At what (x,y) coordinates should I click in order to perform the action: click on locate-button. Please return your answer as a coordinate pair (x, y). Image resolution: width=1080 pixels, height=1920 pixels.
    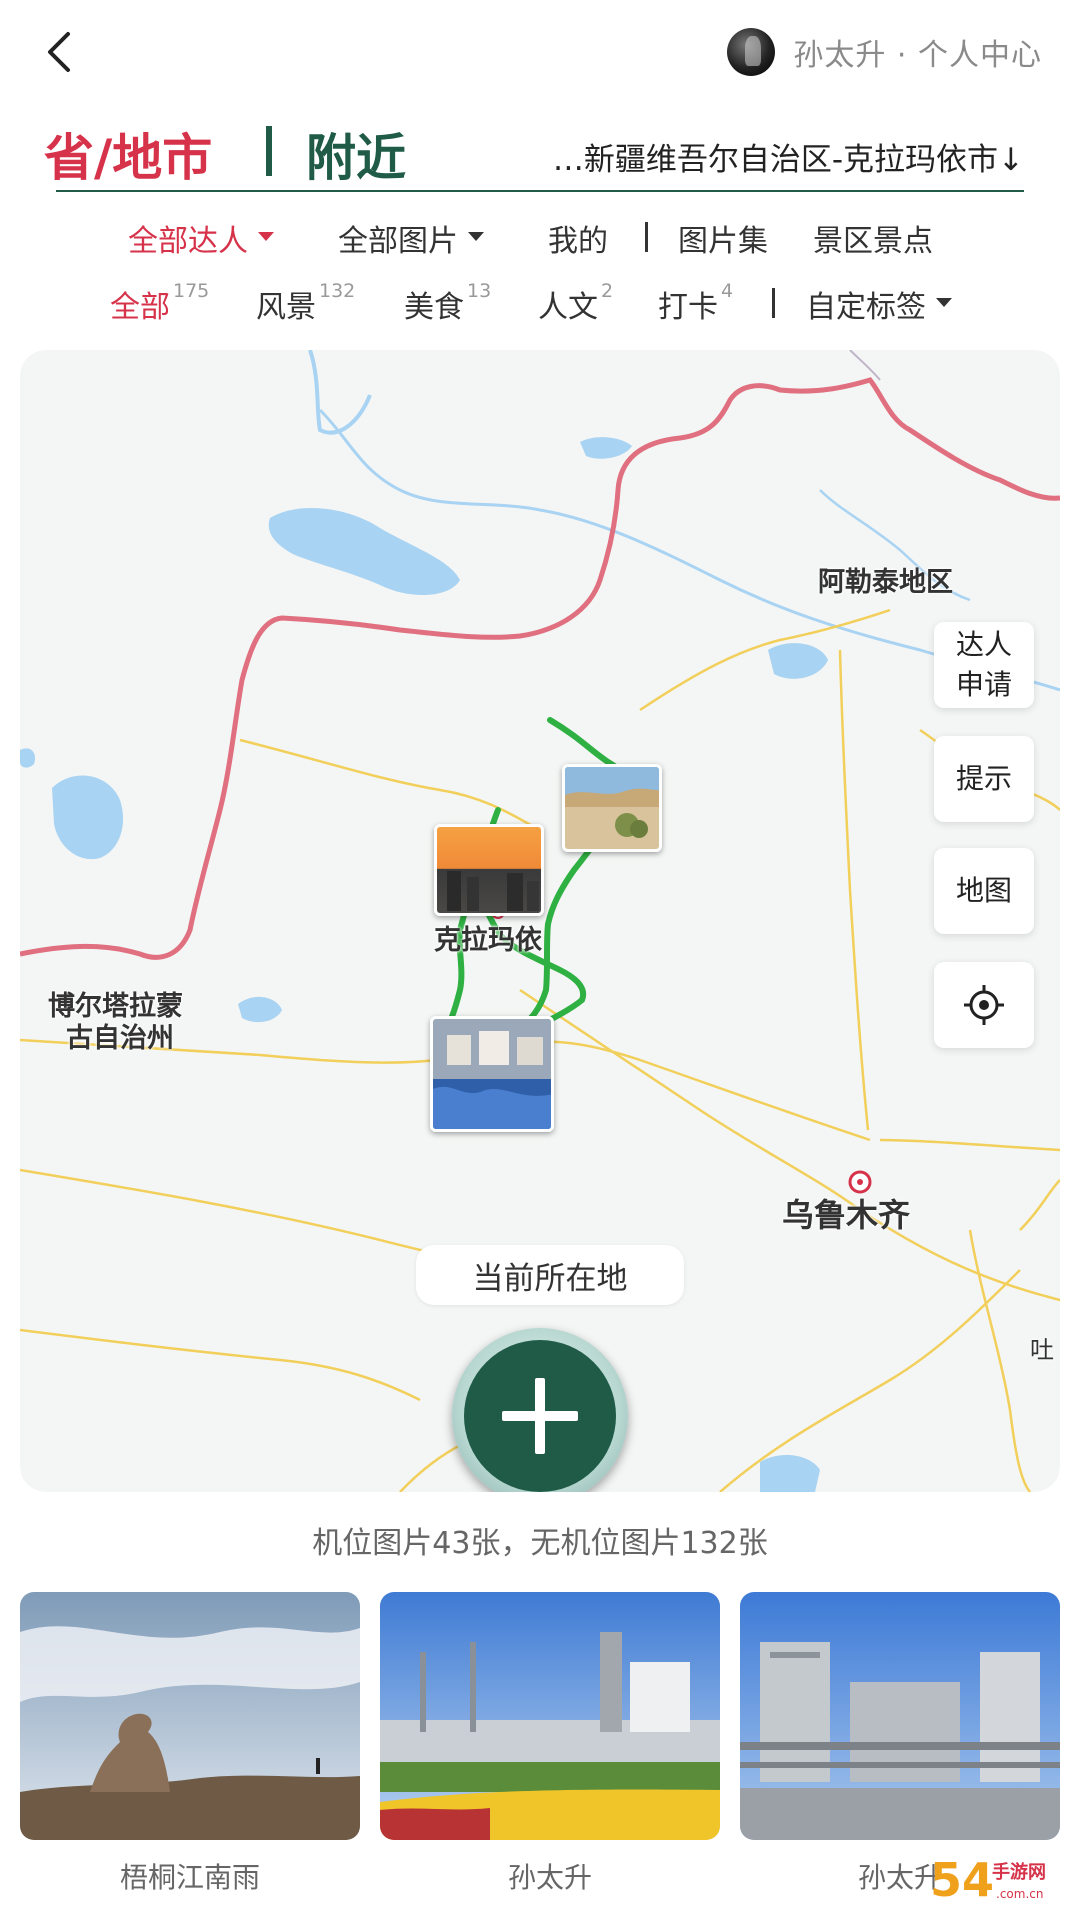
    Looking at the image, I should click on (984, 1005).